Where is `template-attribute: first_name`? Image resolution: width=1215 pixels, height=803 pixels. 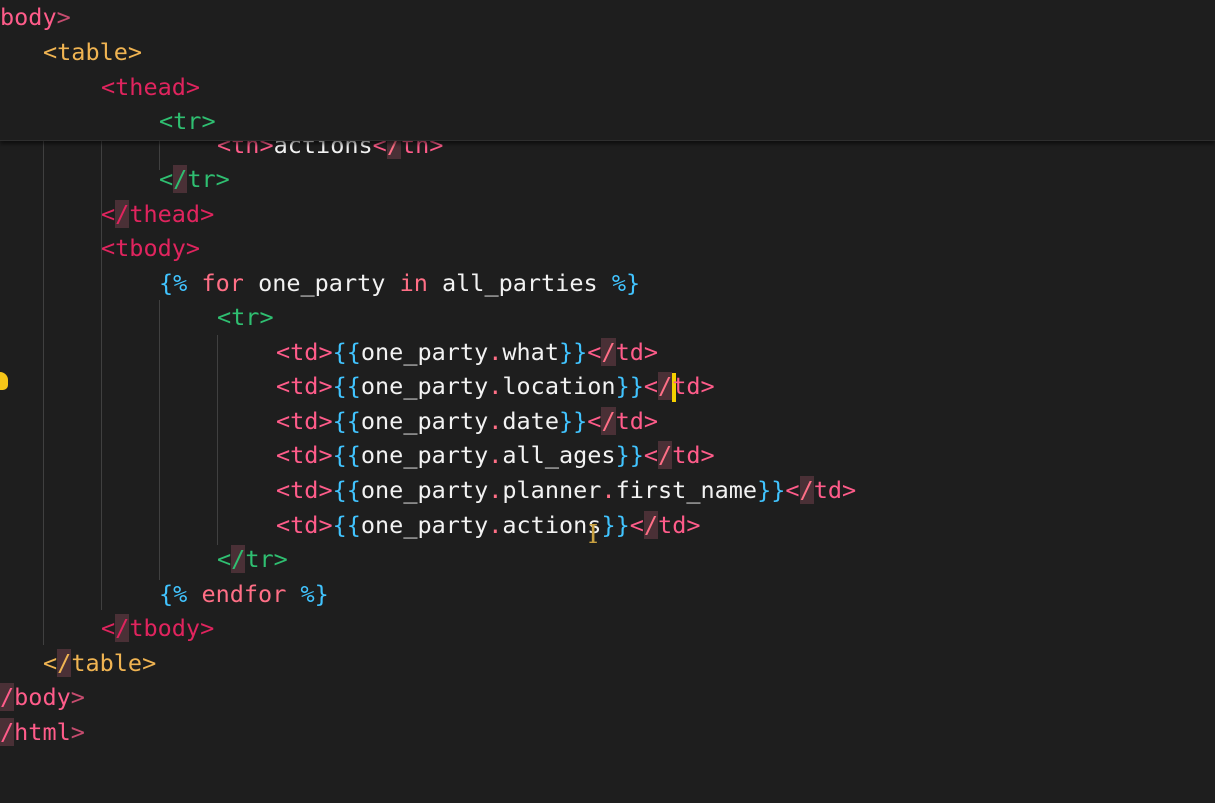
template-attribute: first_name is located at coordinates (686, 490).